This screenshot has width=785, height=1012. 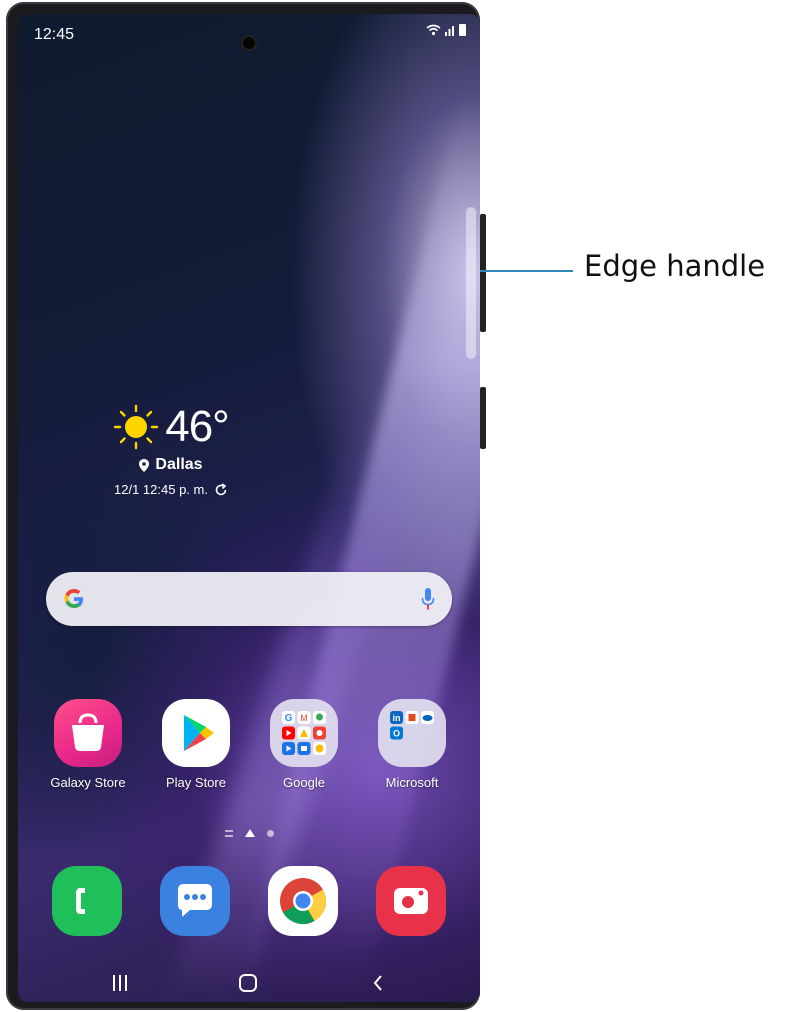 I want to click on edge-handle-callout: Edge handle, so click(x=675, y=266).